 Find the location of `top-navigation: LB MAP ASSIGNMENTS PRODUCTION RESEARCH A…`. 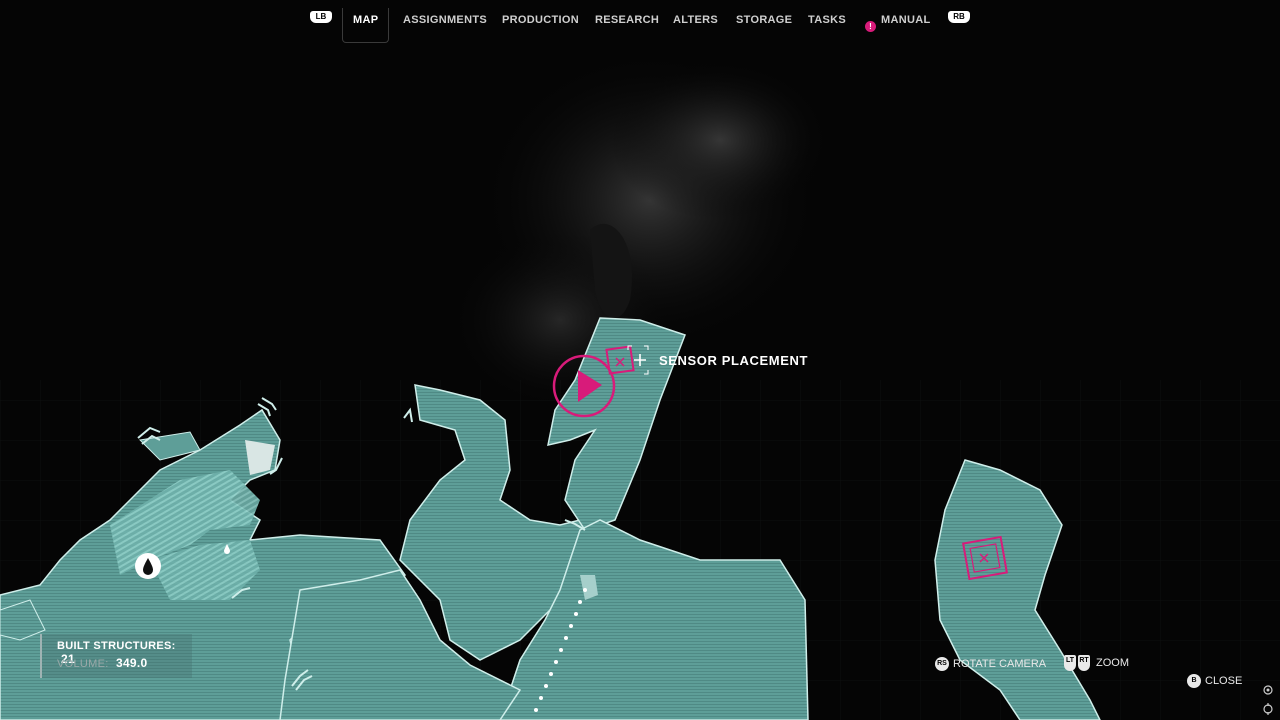

top-navigation: LB MAP ASSIGNMENTS PRODUCTION RESEARCH A… is located at coordinates (640, 25).